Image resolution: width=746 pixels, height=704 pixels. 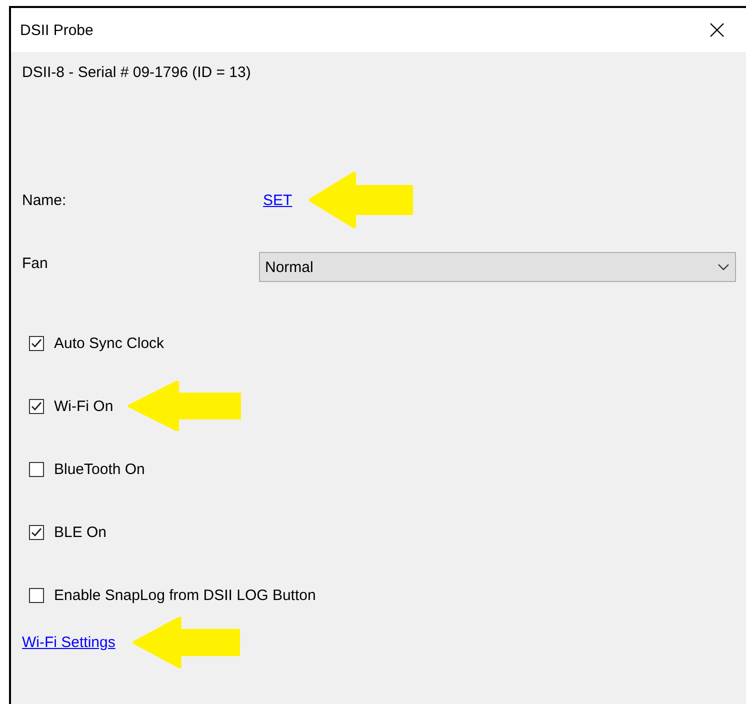 What do you see at coordinates (84, 406) in the screenshot?
I see `checkbox-label: Wi-Fi On` at bounding box center [84, 406].